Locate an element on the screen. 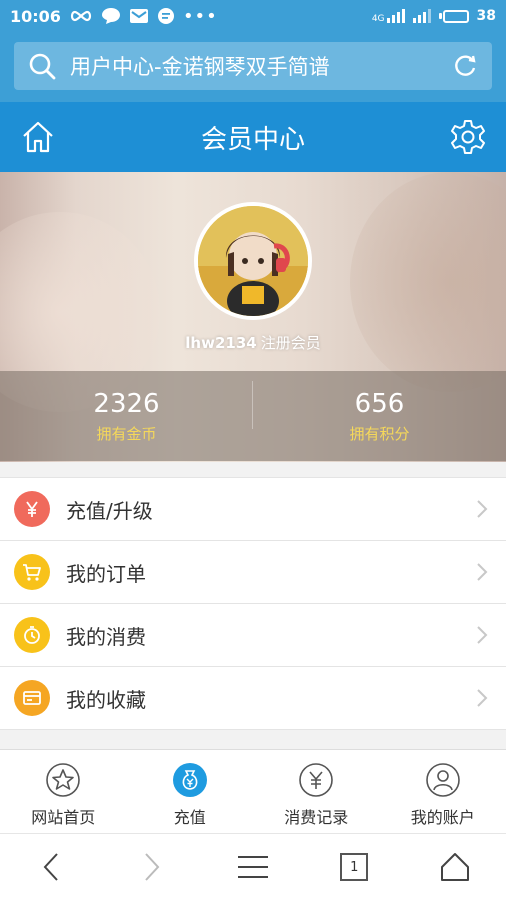 The height and width of the screenshot is (900, 506). card-icon is located at coordinates (32, 698).